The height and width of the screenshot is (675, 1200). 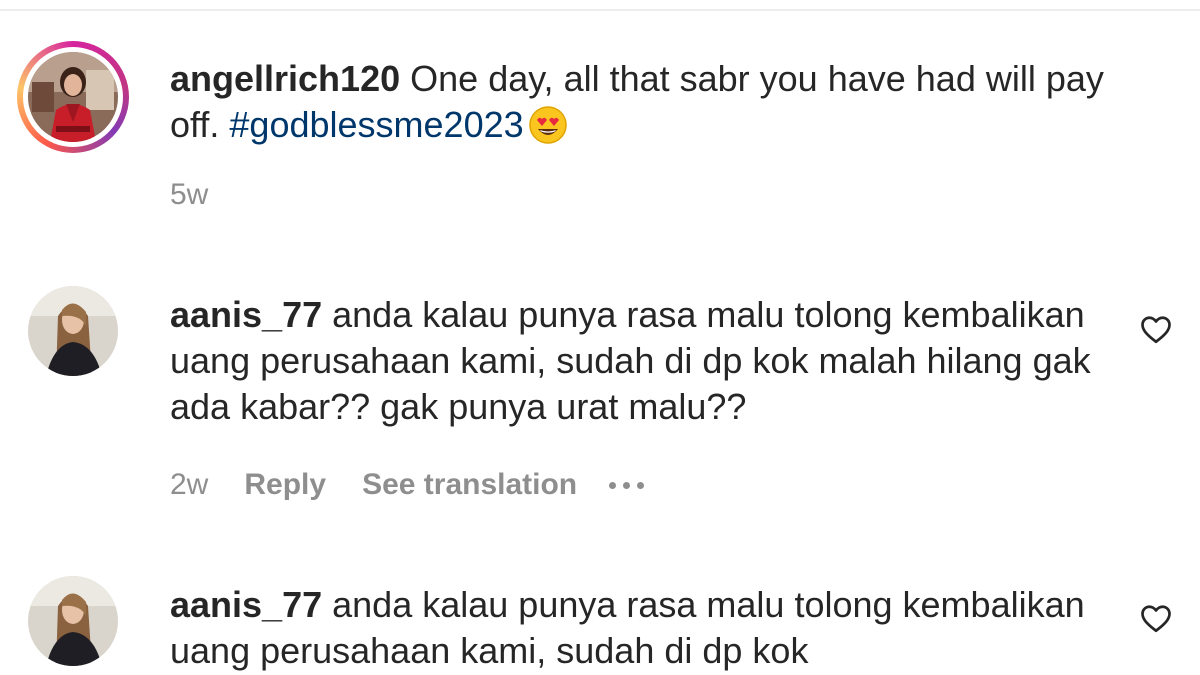 What do you see at coordinates (469, 485) in the screenshot?
I see `see-translation-button: See translation` at bounding box center [469, 485].